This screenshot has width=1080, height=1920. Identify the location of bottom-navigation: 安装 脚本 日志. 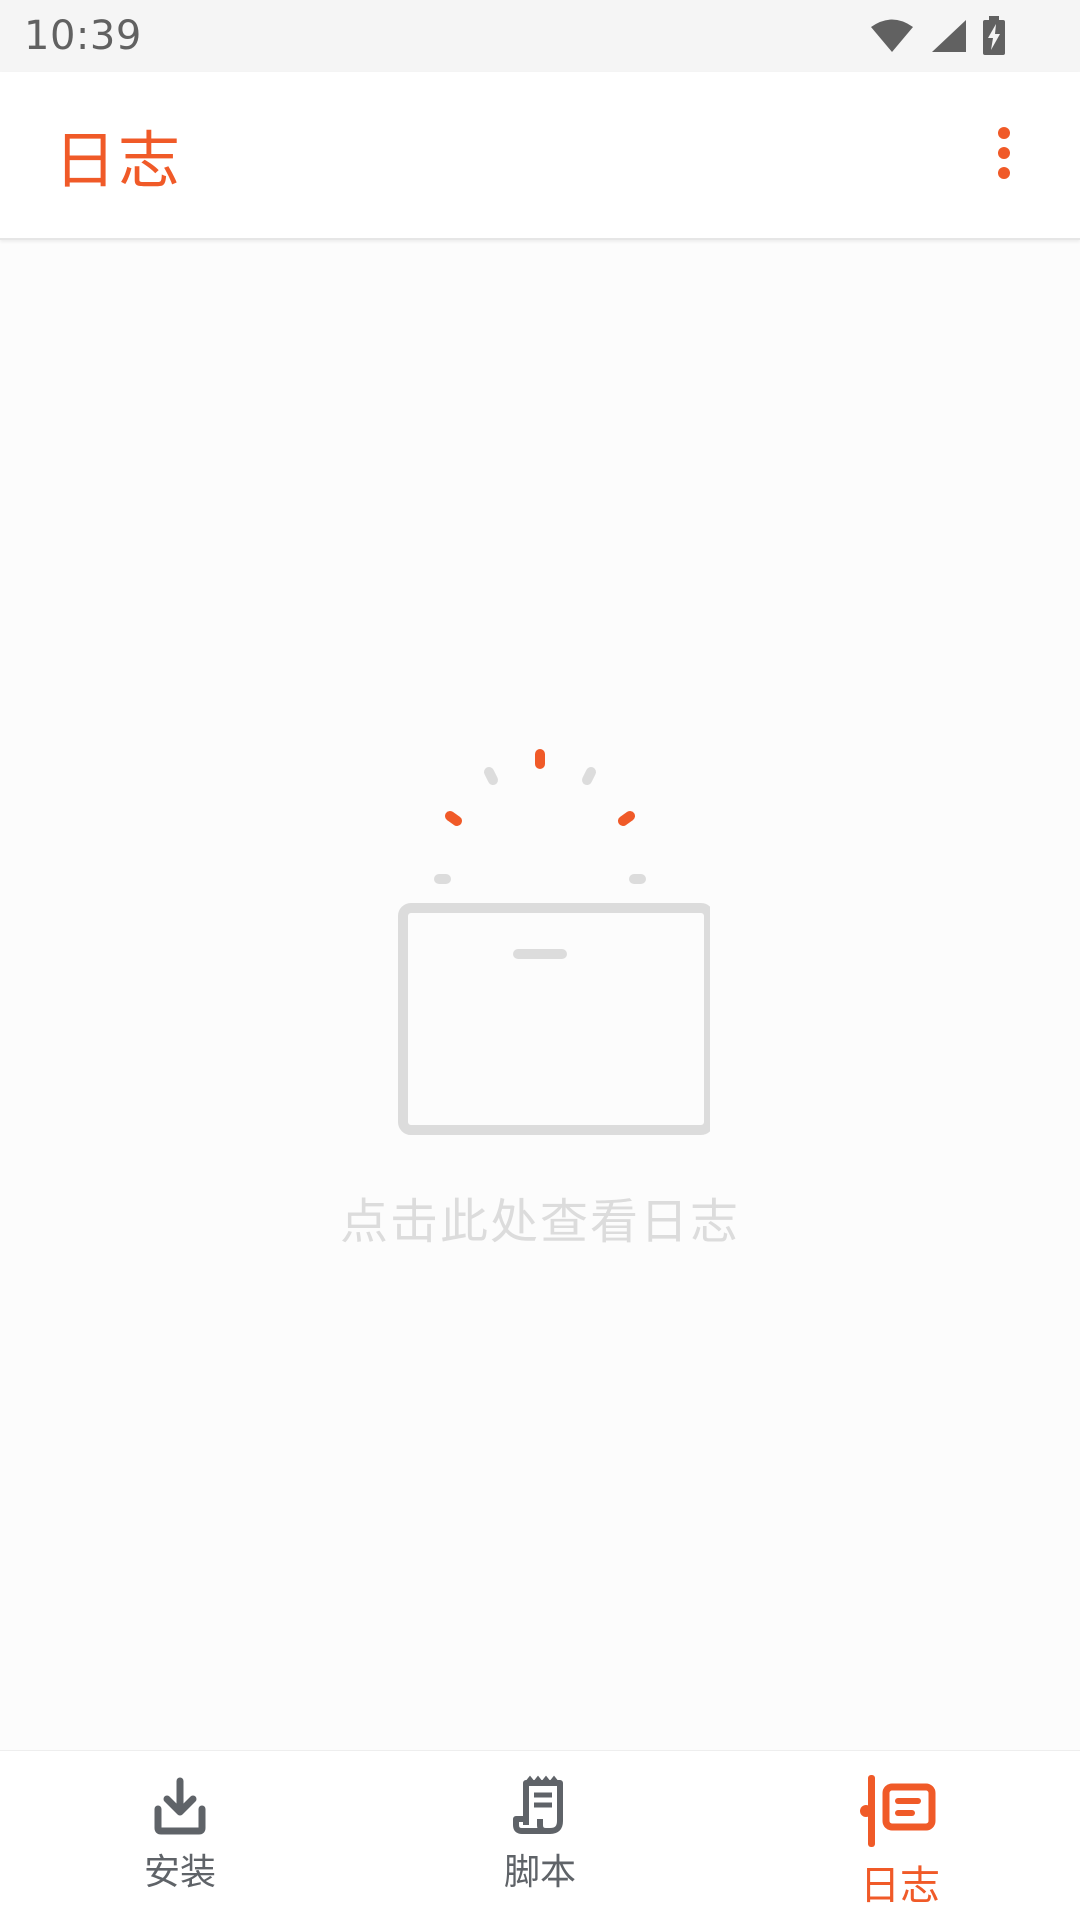
(540, 1835).